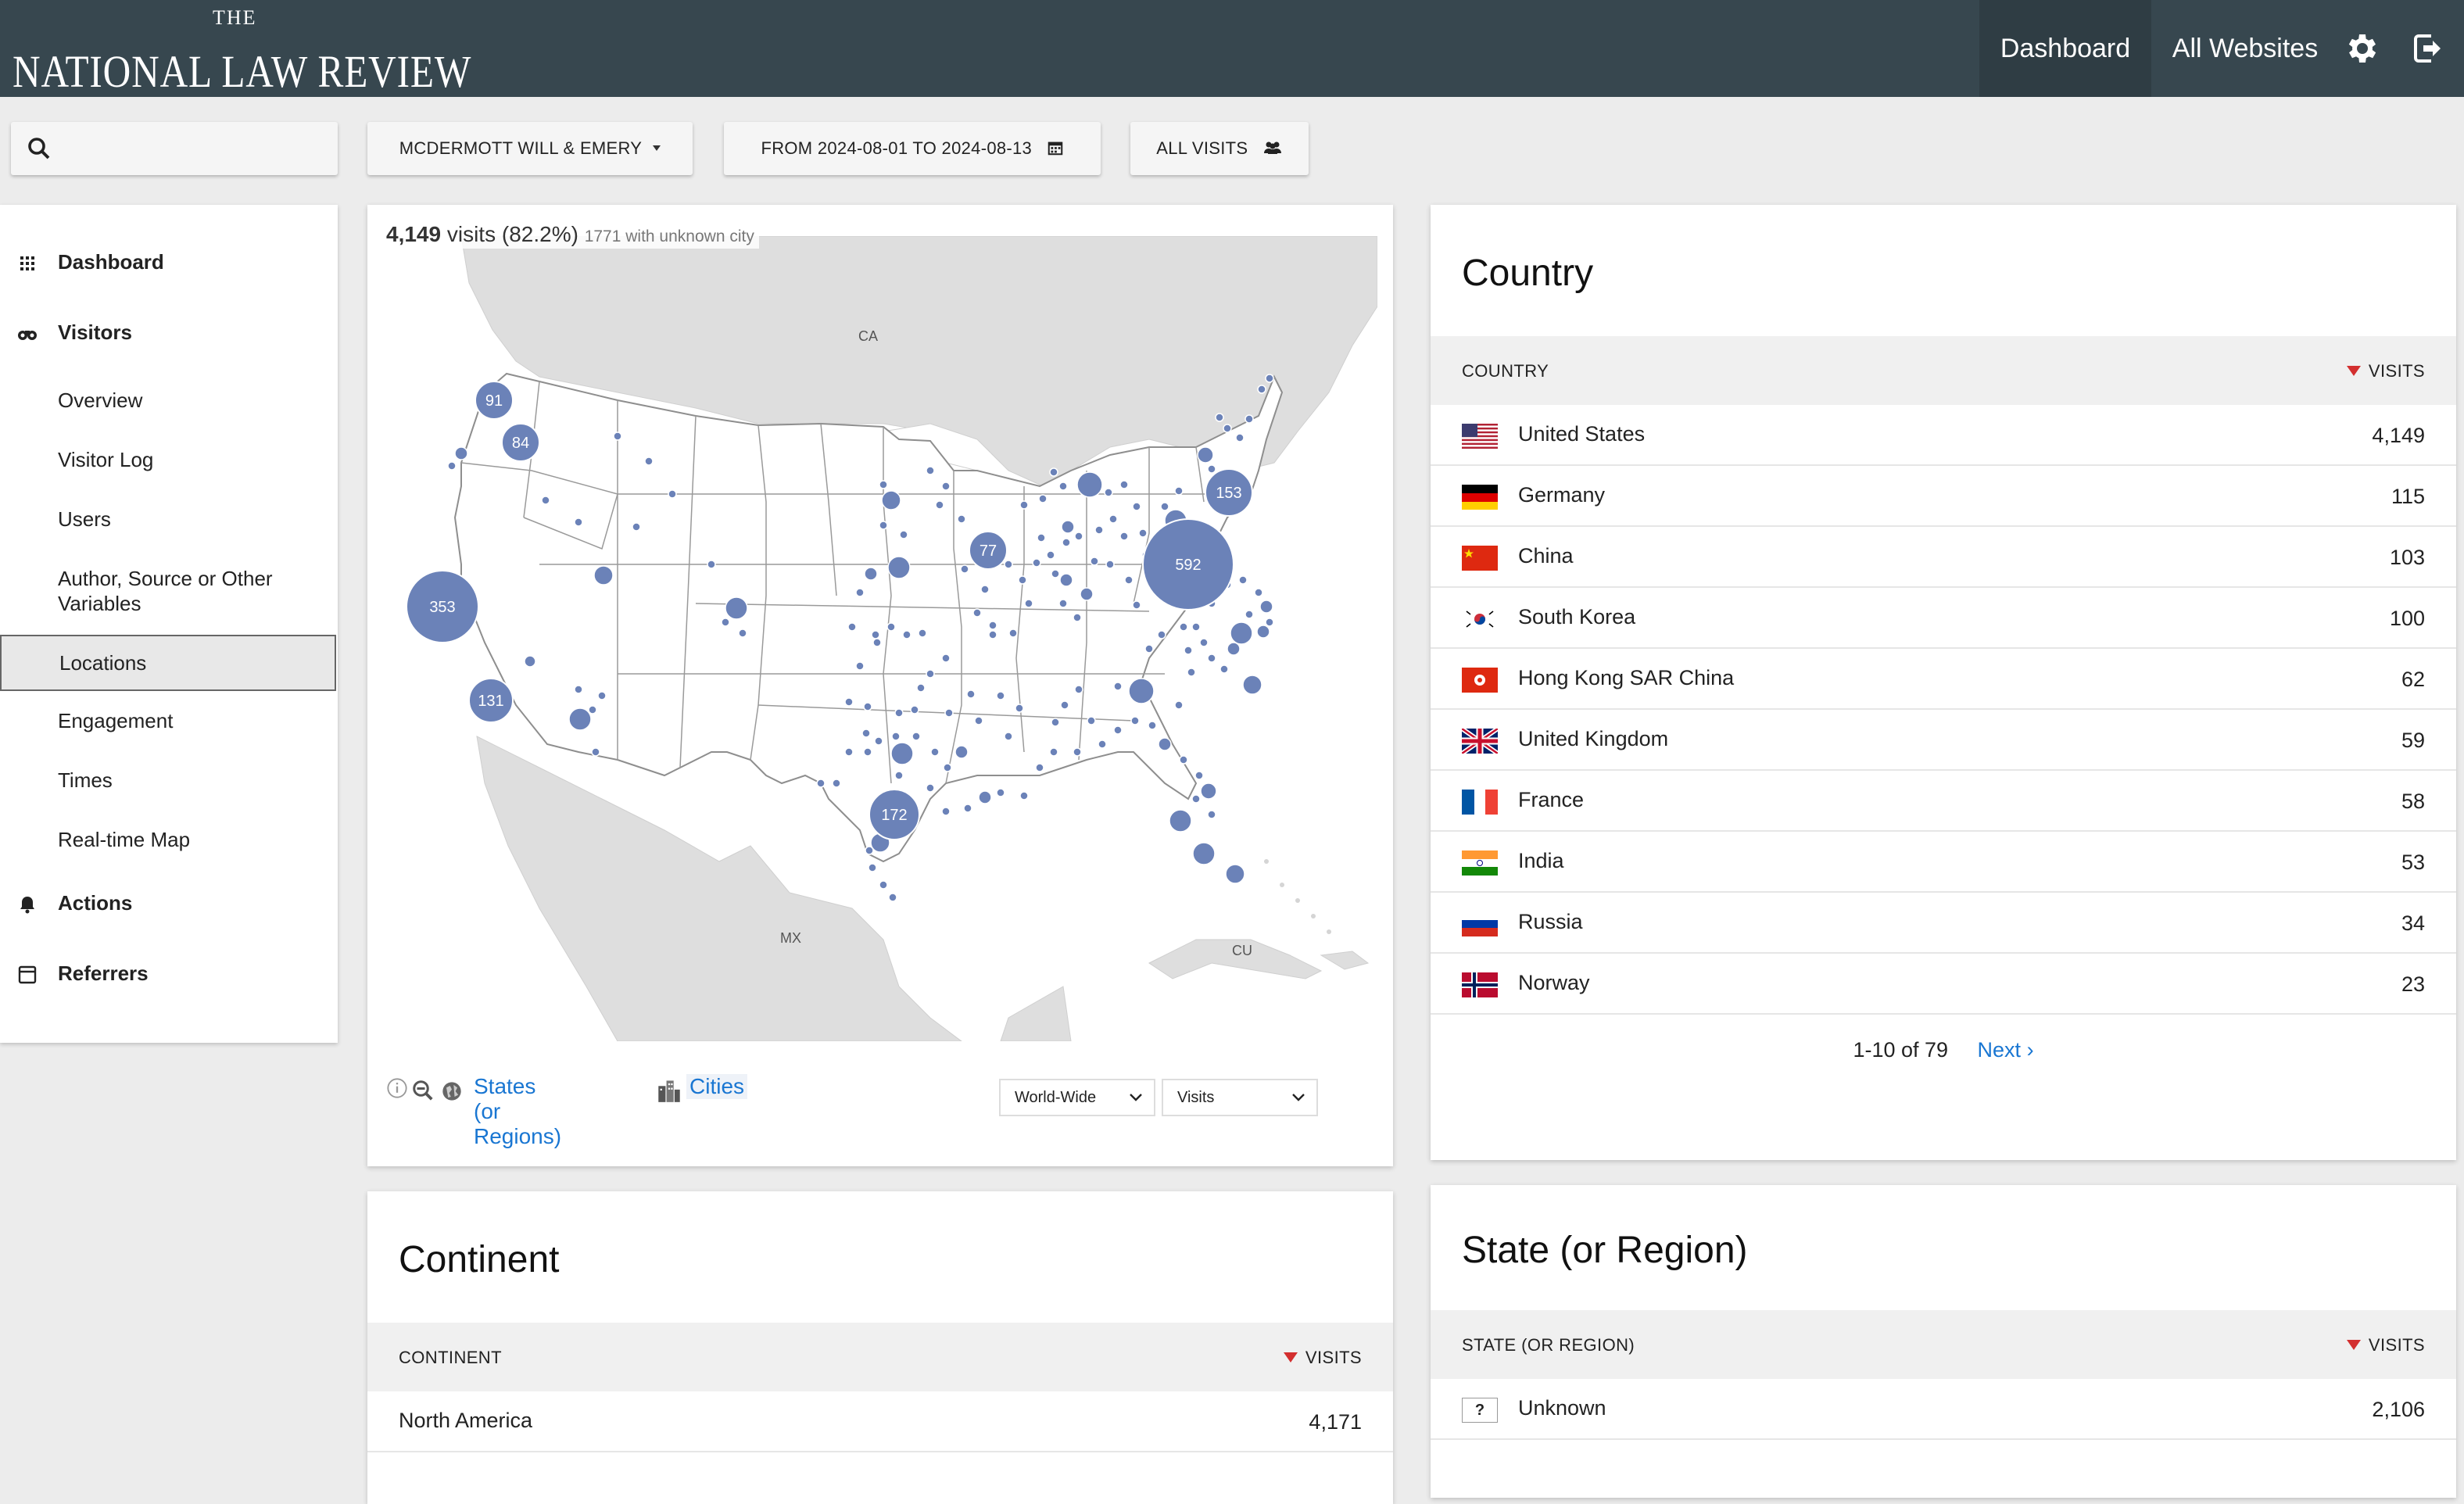 The height and width of the screenshot is (1504, 2464). I want to click on flag-in-icon, so click(1480, 863).